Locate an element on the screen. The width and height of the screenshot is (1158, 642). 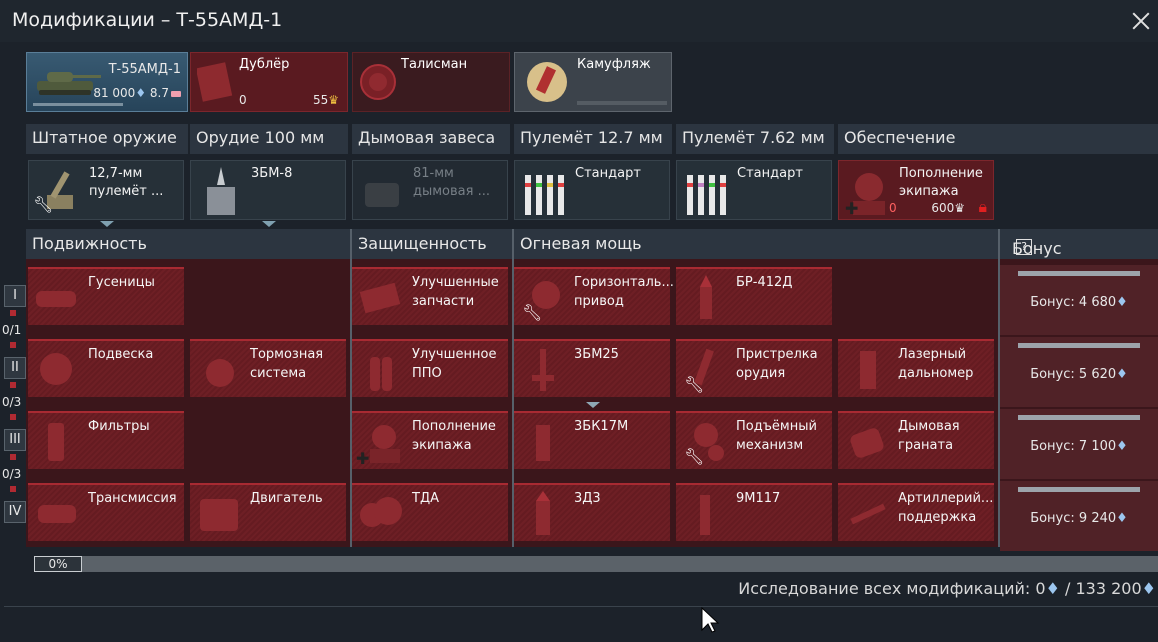
tier-marker-2: II is located at coordinates (15, 368).